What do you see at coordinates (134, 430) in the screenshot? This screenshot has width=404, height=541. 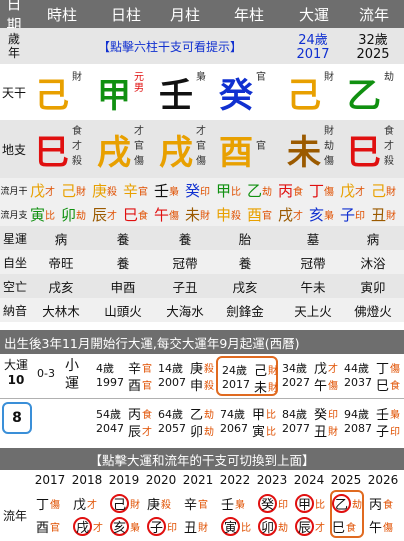 I see `dayun-zhi: 辰` at bounding box center [134, 430].